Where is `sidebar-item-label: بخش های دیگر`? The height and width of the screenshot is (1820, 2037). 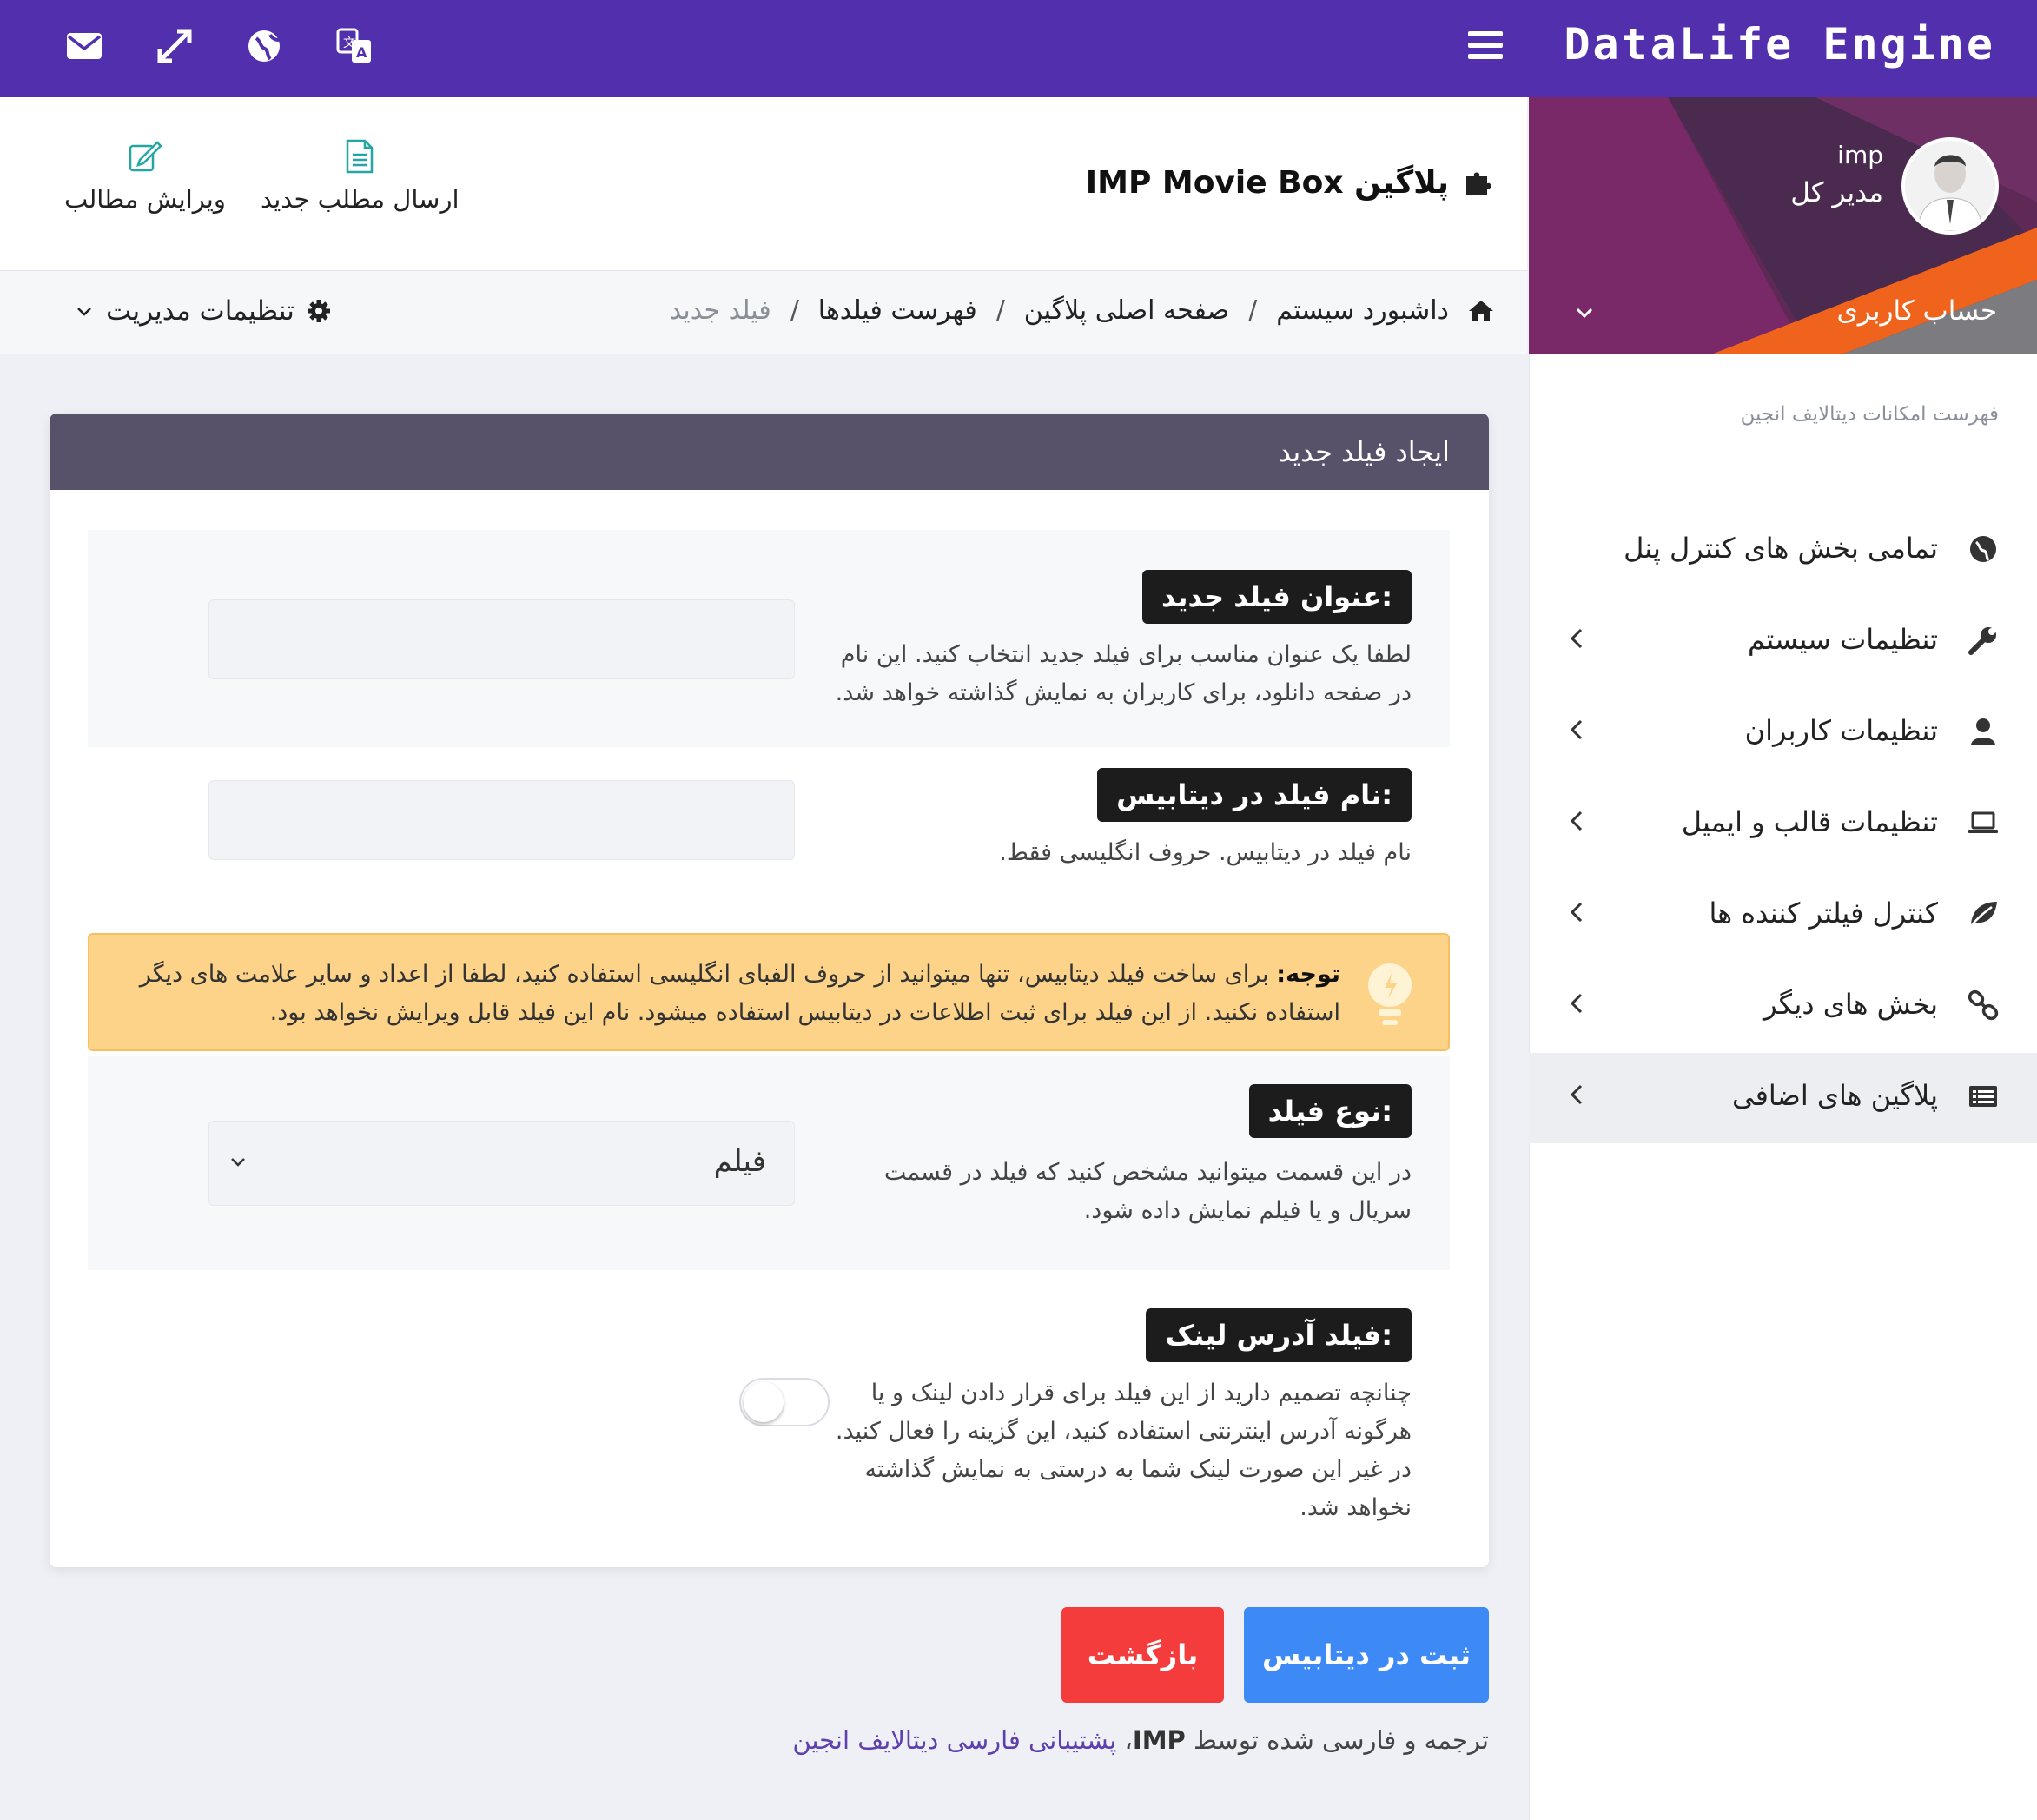 sidebar-item-label: بخش های دیگر is located at coordinates (1850, 1004).